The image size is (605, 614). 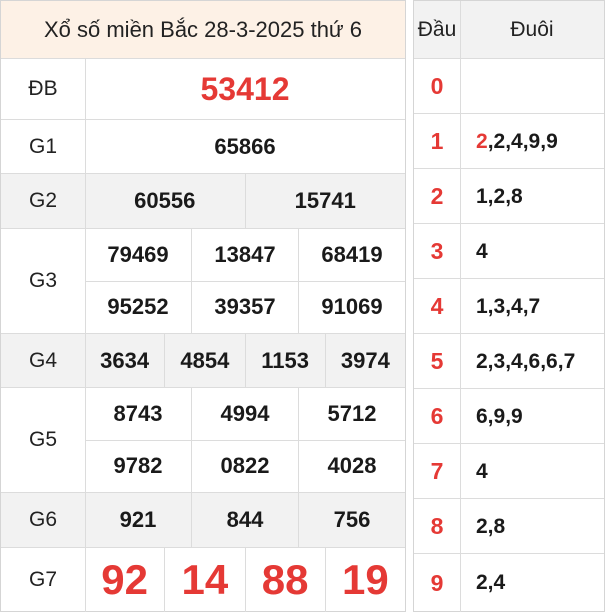 I want to click on prize-number: 4994, so click(x=244, y=414).